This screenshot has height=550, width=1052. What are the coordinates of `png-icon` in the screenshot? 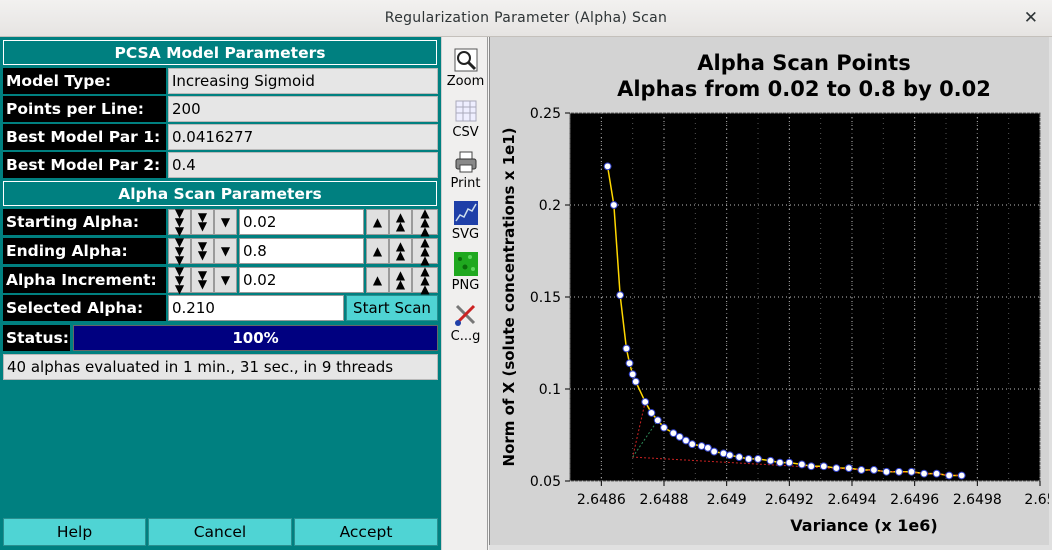 It's located at (465, 264).